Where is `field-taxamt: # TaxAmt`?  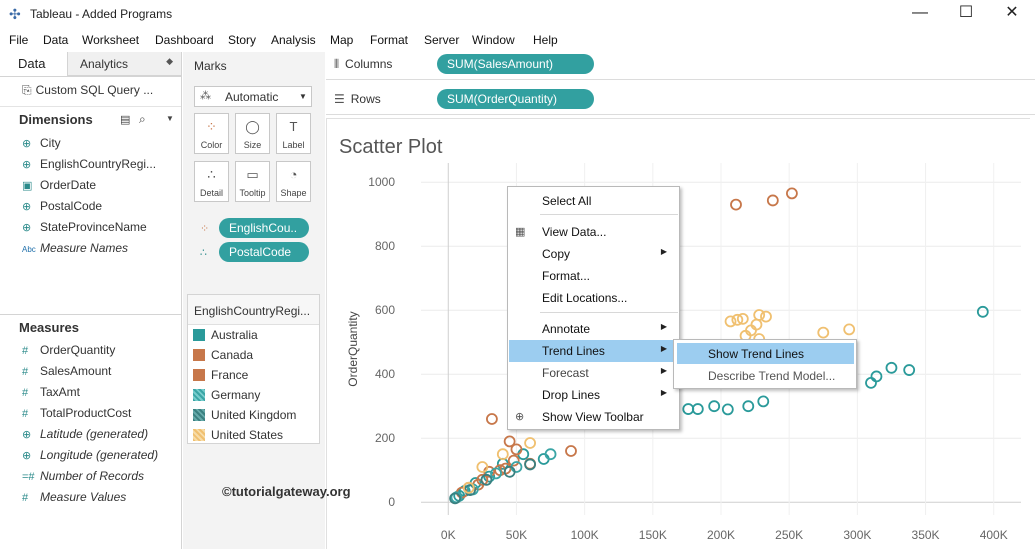
field-taxamt: # TaxAmt is located at coordinates (51, 394).